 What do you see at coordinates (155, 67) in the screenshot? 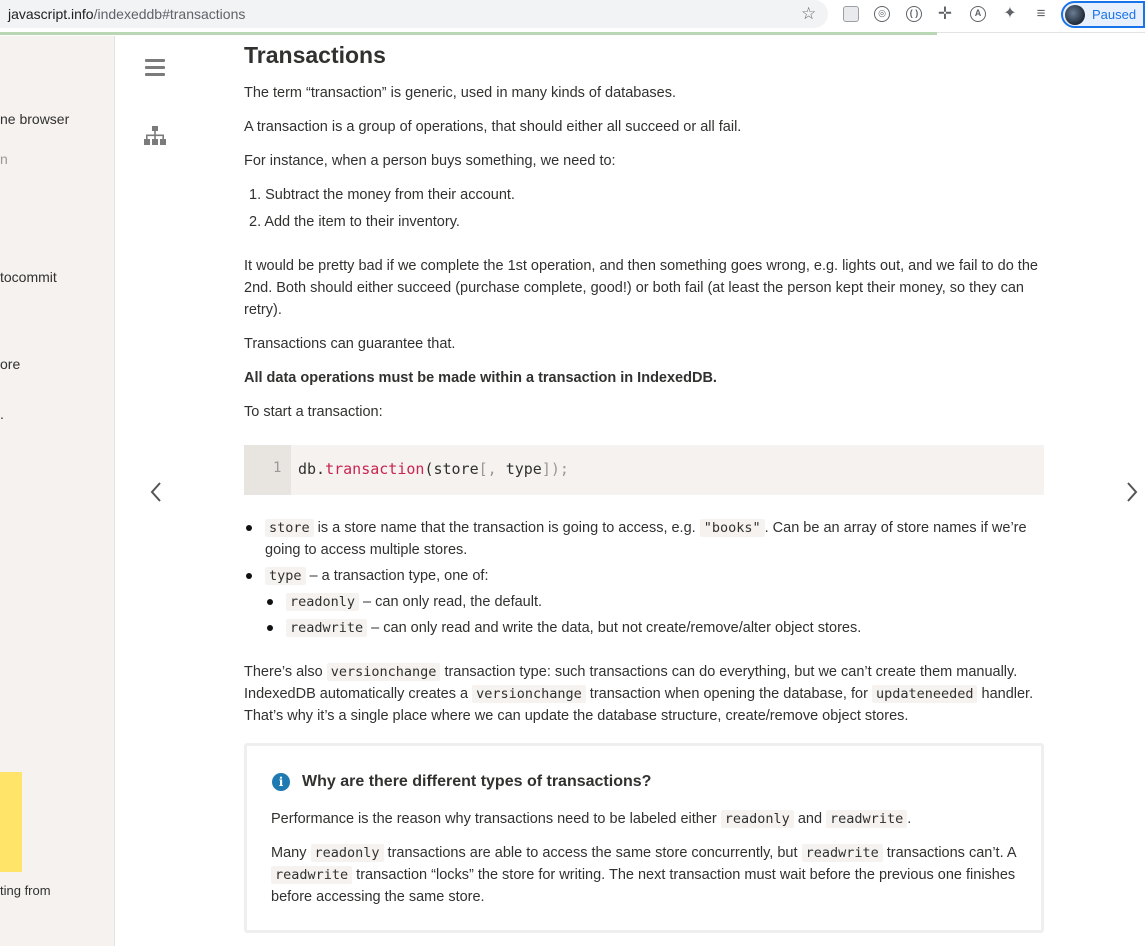
I see `hamburger-icon` at bounding box center [155, 67].